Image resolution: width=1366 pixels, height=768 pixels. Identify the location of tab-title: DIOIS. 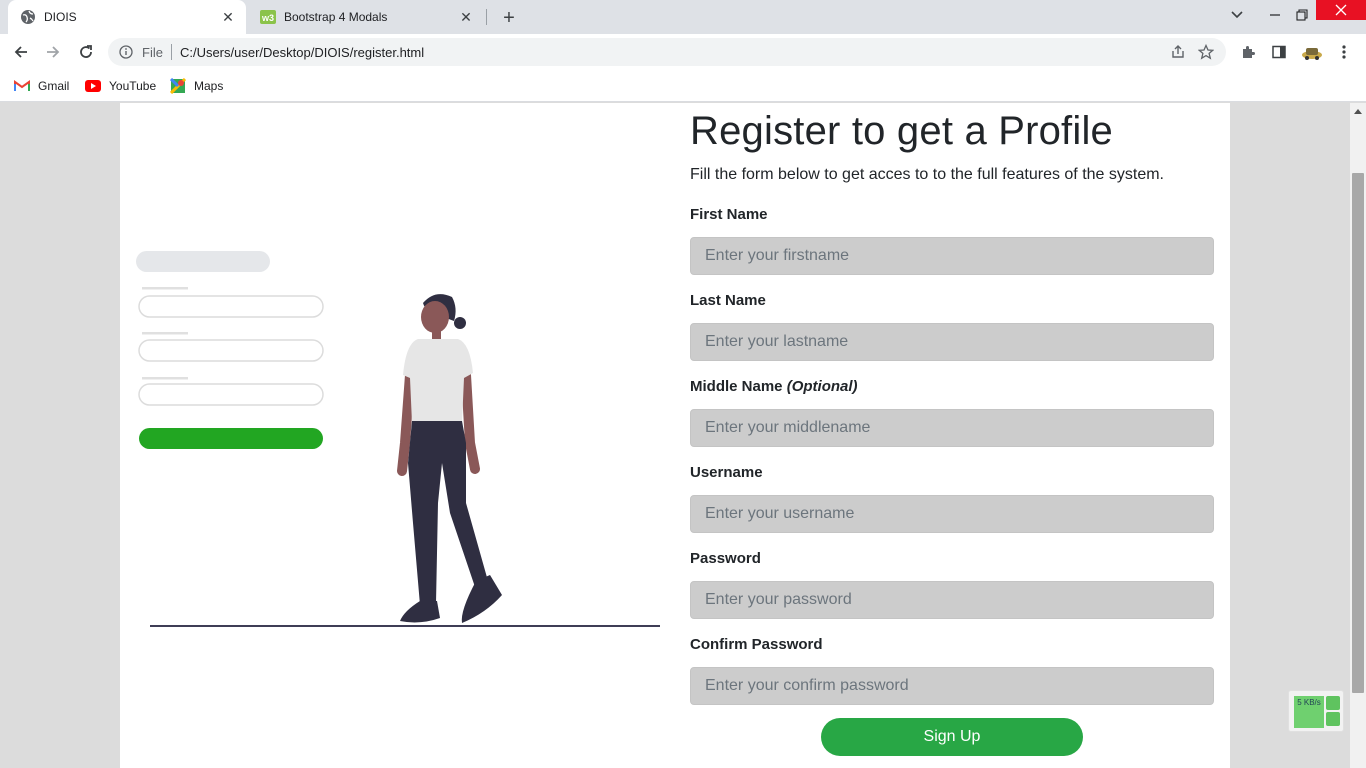
(60, 17).